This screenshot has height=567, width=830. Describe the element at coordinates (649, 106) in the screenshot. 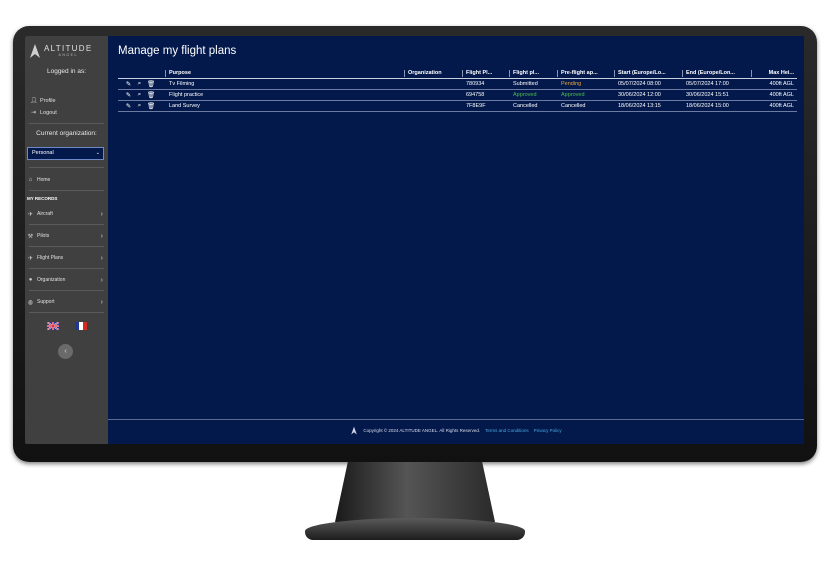

I see `cell-start: 18/06/2024 13:15` at that location.